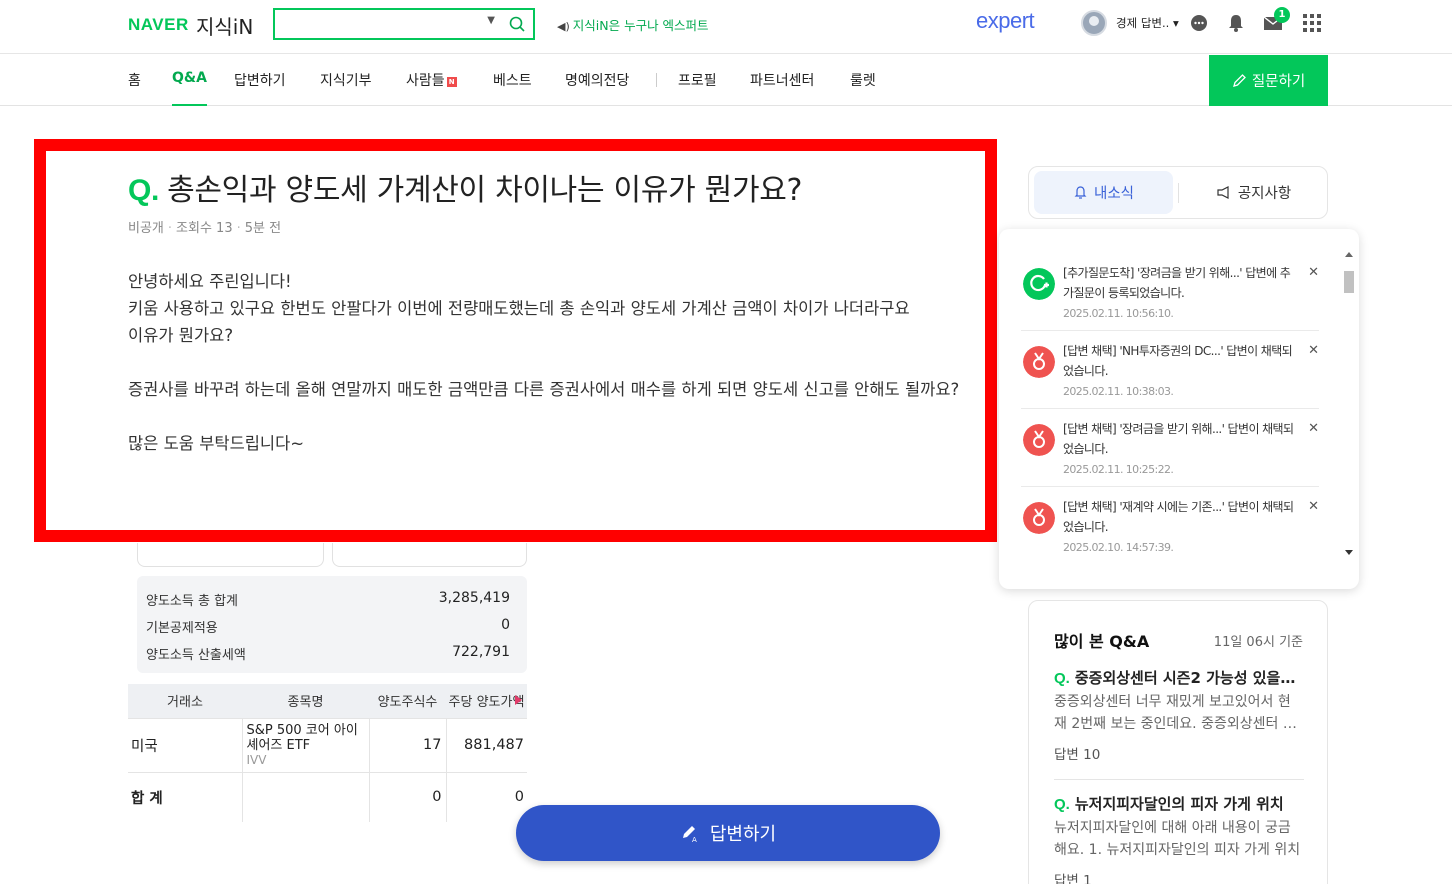 This screenshot has height=884, width=1452. What do you see at coordinates (192, 601) in the screenshot?
I see `summary-label: 양도소득 총 합계` at bounding box center [192, 601].